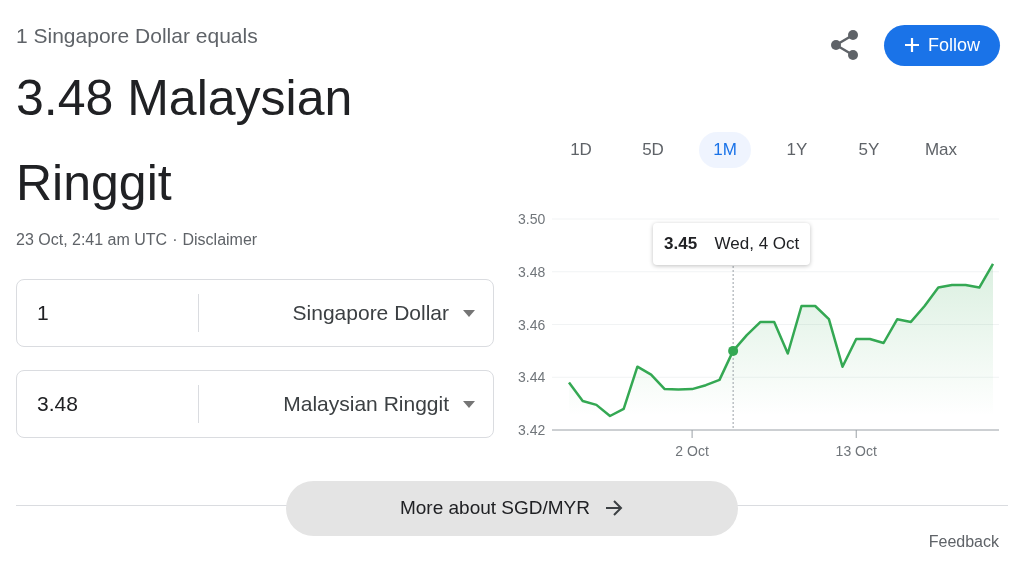  I want to click on range-tab: 1M, so click(725, 150).